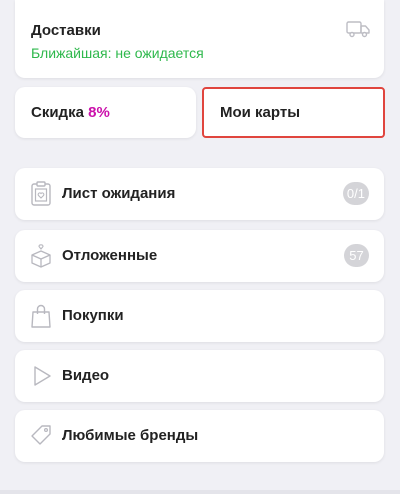  I want to click on truck-icon, so click(358, 29).